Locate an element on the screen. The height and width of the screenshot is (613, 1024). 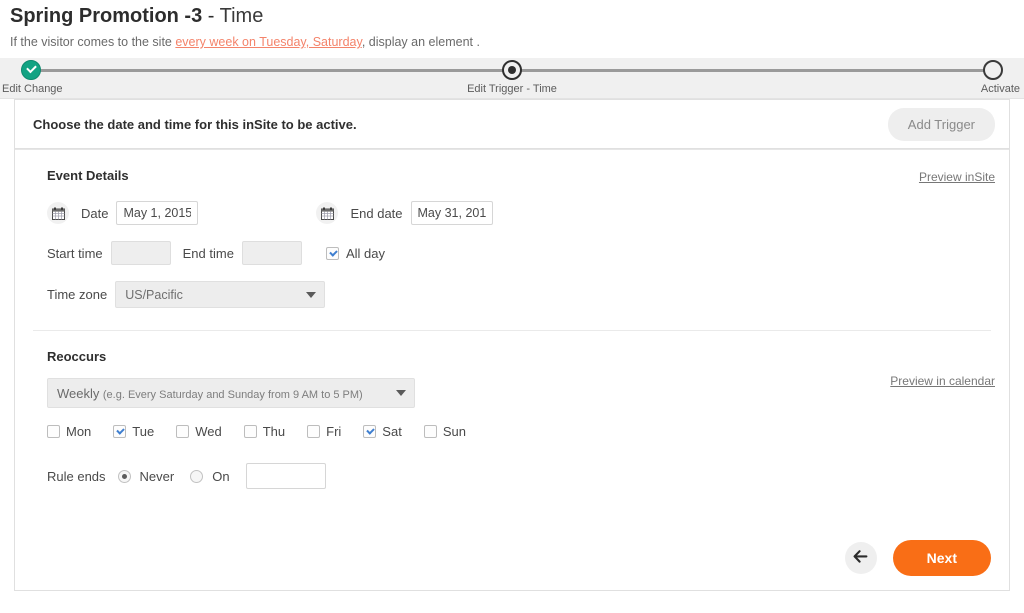
weekday-checkbox-group: Mon Tue Wed Thu Fri Sat Sun is located at coordinates (512, 431).